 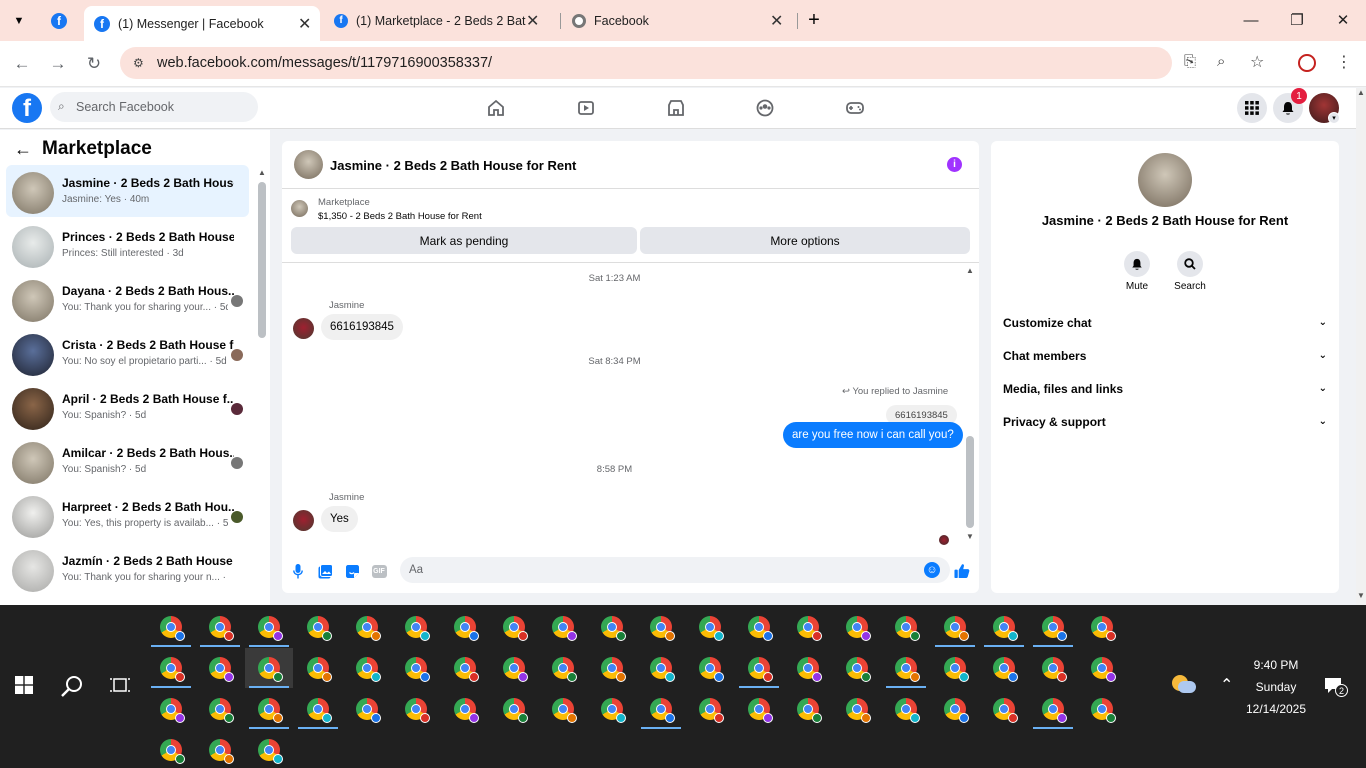 I want to click on account-chevron-icon: ▾, so click(x=1334, y=118).